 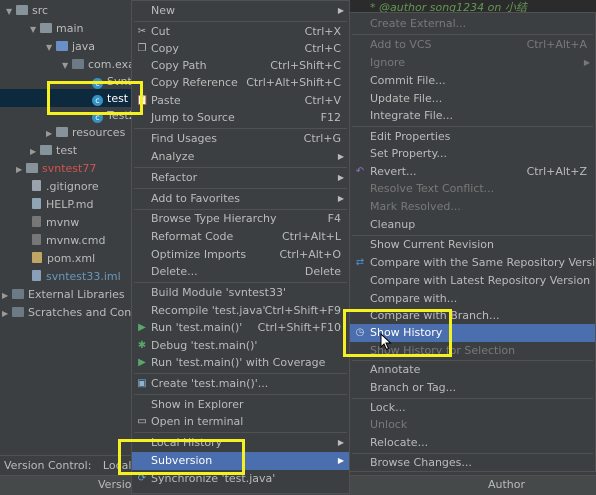 I want to click on folder-icon, so click(x=46, y=28).